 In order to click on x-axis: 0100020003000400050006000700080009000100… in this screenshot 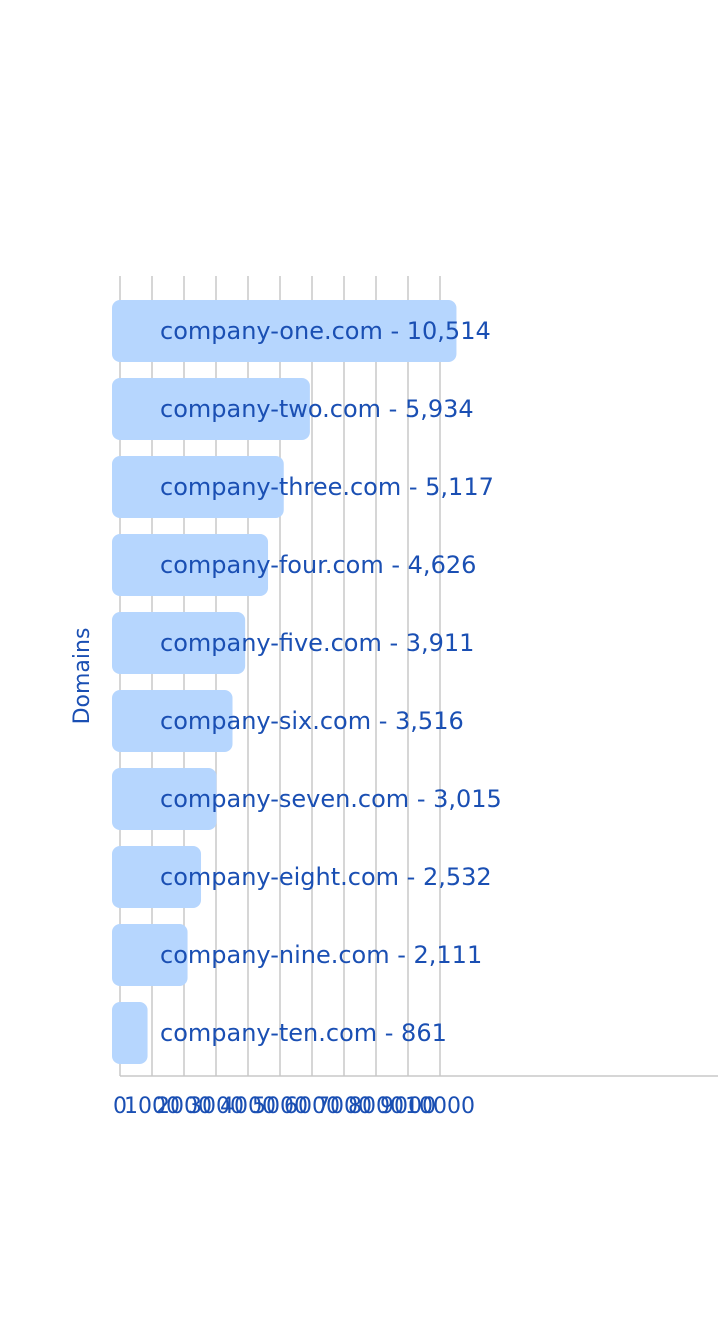, I will do `click(415, 1097)`.